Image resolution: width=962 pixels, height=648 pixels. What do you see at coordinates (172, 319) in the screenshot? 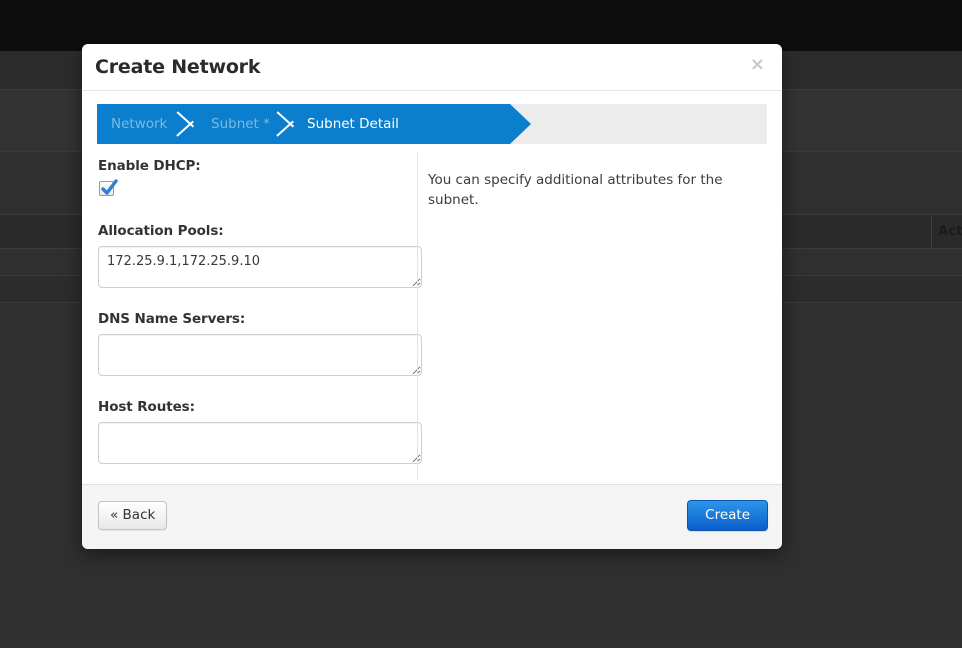
I see `dns-name-servers-label: DNS Name Servers:` at bounding box center [172, 319].